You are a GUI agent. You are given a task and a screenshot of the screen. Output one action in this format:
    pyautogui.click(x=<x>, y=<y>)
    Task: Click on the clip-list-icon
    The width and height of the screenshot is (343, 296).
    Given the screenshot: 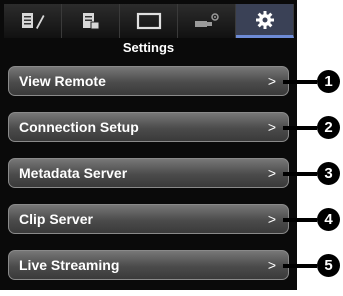 What is the action you would take?
    pyautogui.click(x=90, y=21)
    